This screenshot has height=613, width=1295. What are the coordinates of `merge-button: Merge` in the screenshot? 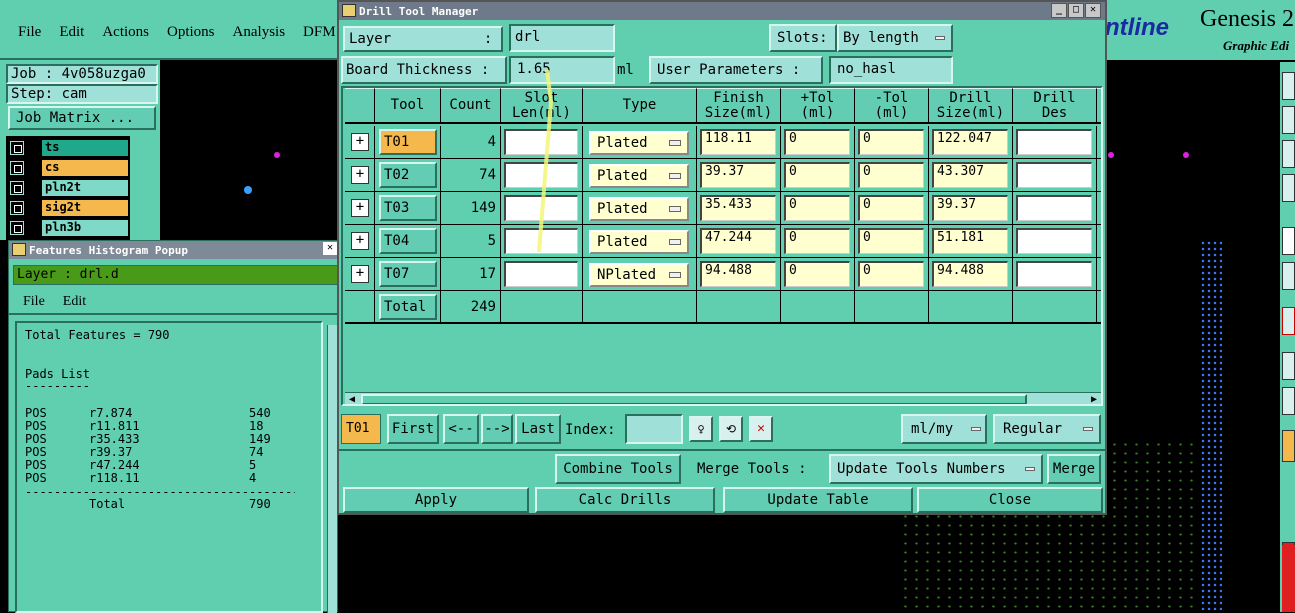 It's located at (1074, 469).